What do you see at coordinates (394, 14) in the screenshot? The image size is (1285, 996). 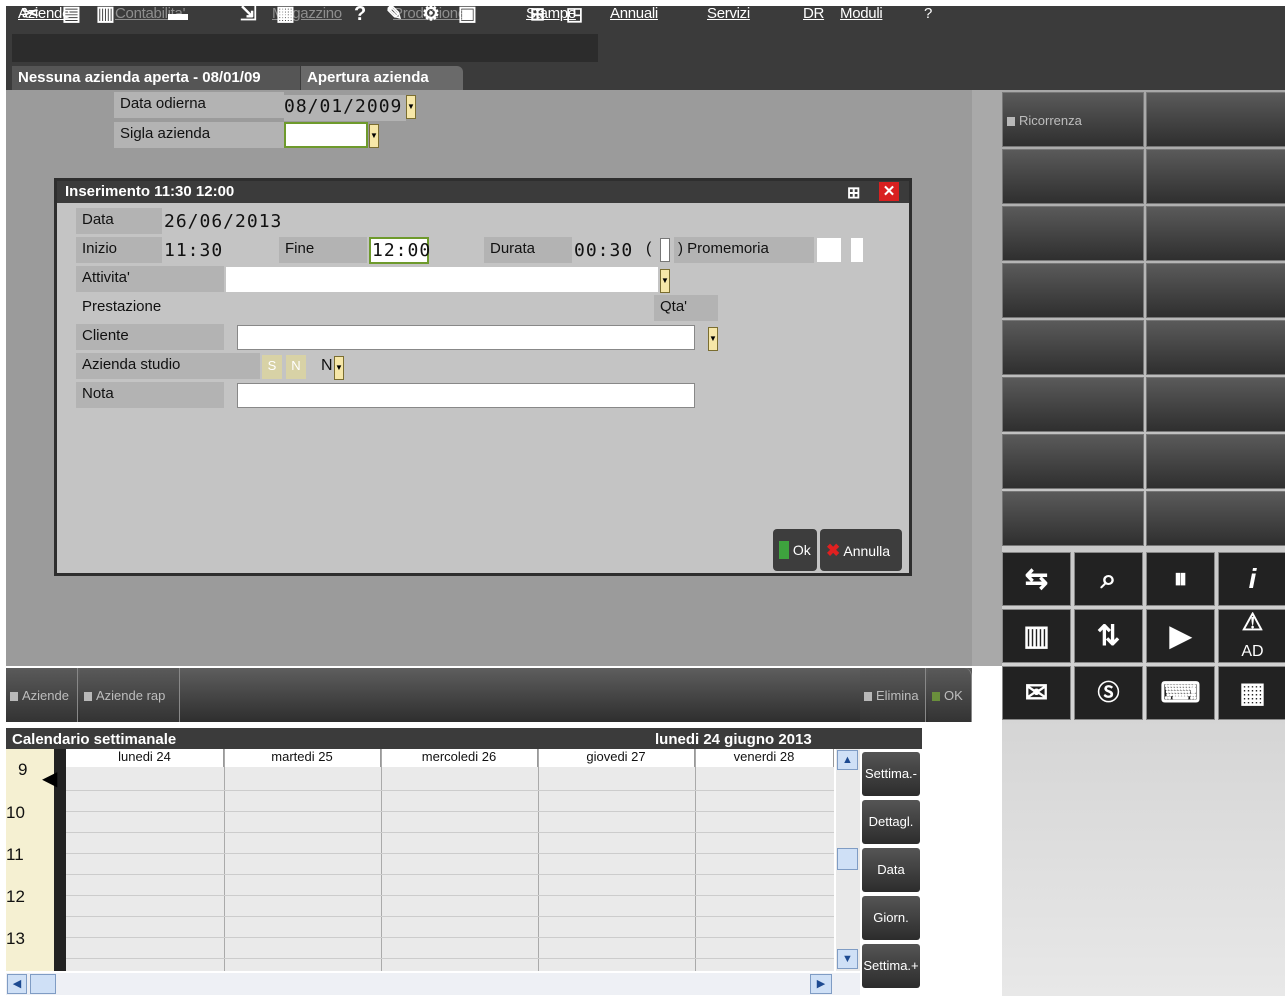 I see `notes-icon: ✎` at bounding box center [394, 14].